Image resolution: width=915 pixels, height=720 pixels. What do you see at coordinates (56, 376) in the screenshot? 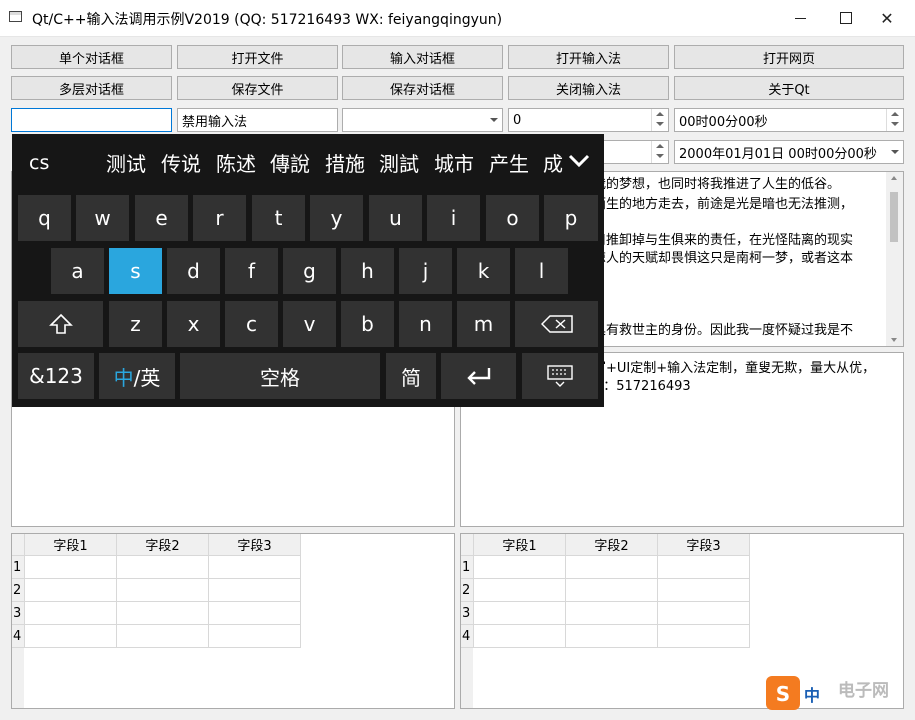
I see `symbols-key: &123` at bounding box center [56, 376].